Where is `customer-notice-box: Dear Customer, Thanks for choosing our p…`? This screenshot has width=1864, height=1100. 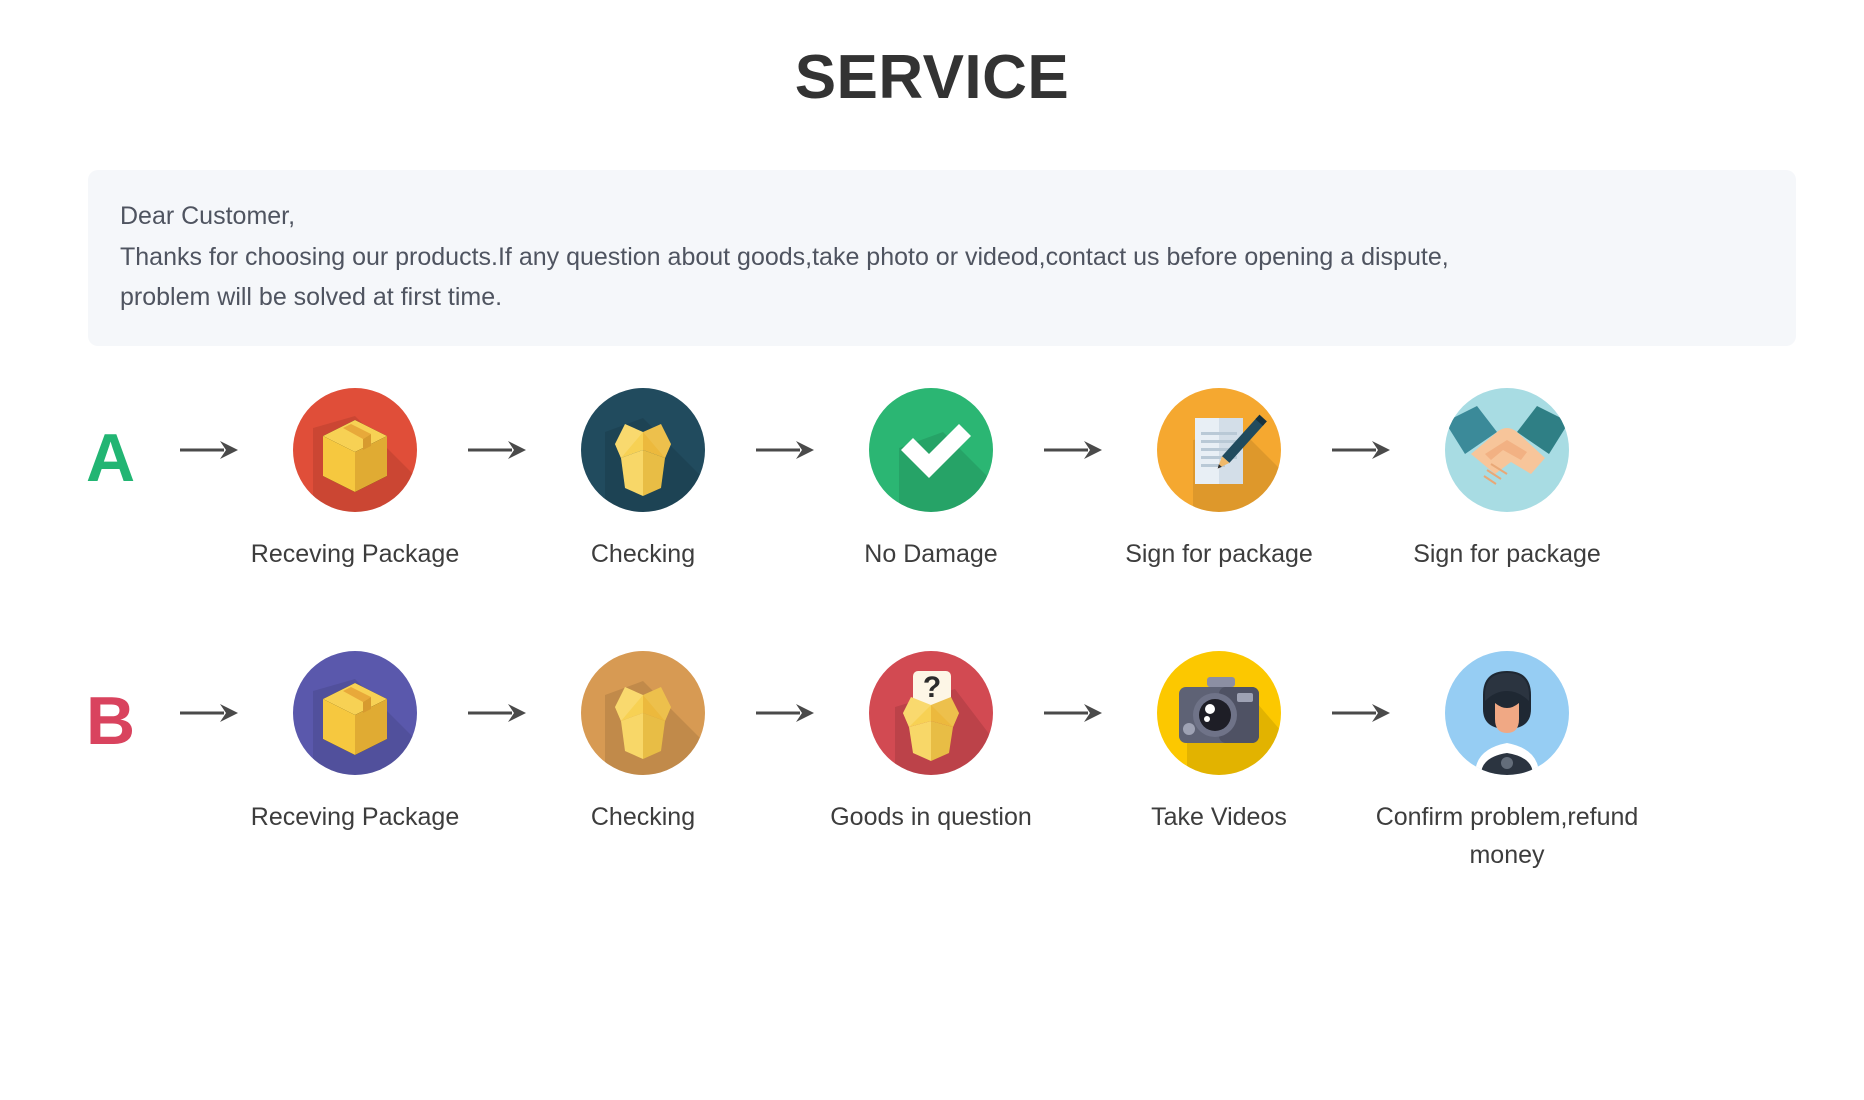 customer-notice-box: Dear Customer, Thanks for choosing our p… is located at coordinates (942, 258).